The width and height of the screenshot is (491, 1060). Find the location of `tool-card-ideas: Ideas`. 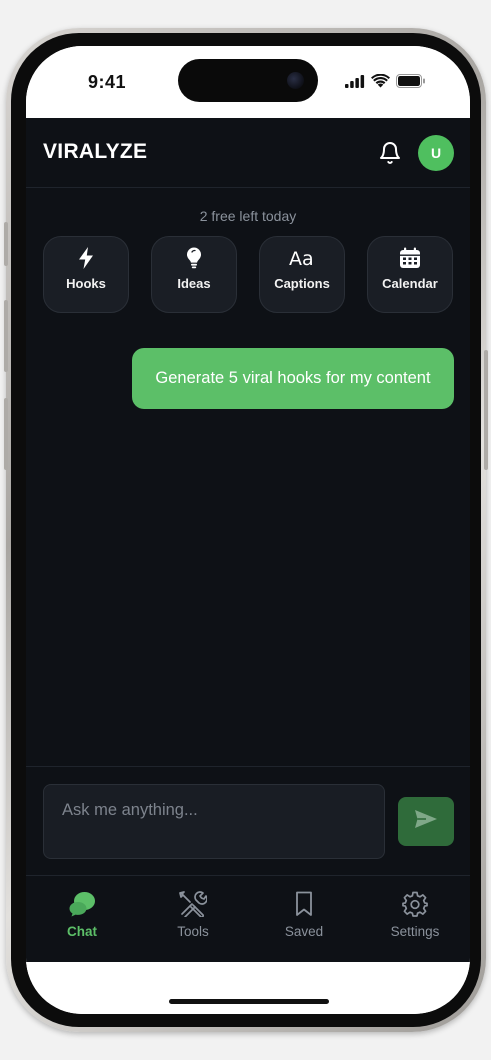

tool-card-ideas: Ideas is located at coordinates (194, 274).